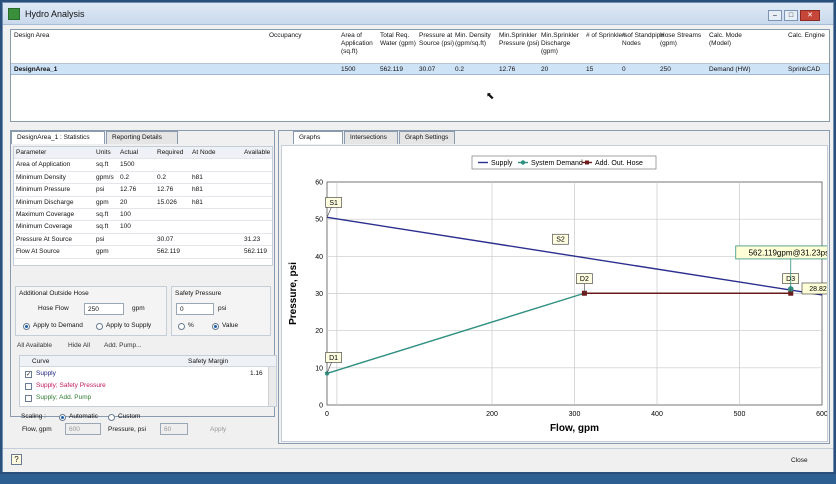  I want to click on close-icon: ✕, so click(810, 15).